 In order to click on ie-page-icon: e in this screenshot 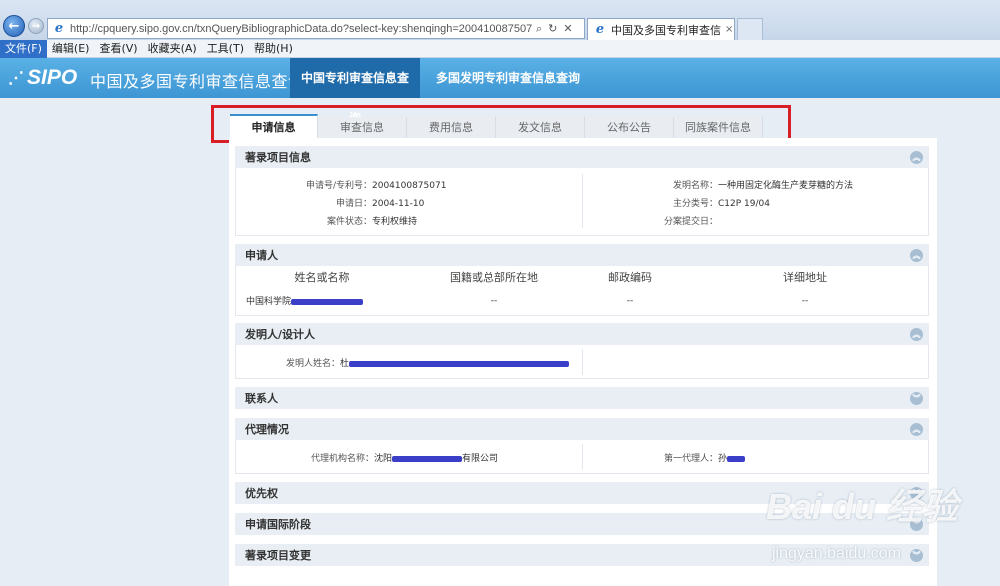, I will do `click(59, 28)`.